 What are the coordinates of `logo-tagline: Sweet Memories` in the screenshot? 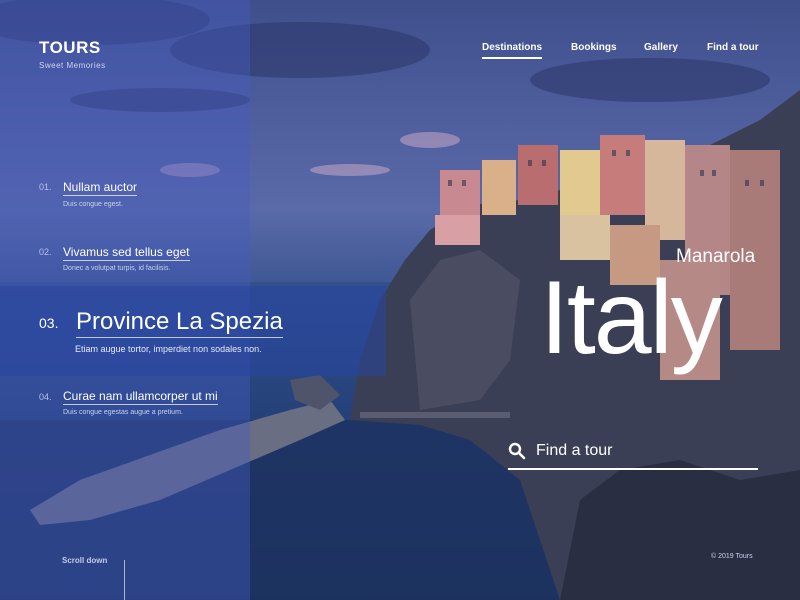 It's located at (72, 65).